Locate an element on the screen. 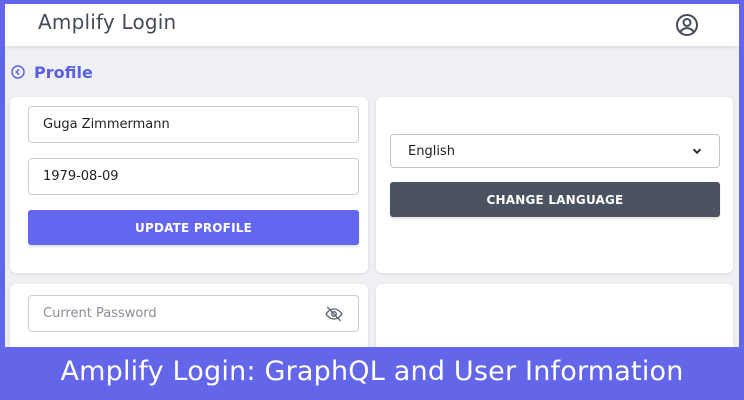 The width and height of the screenshot is (744, 400). password-card: Current Password is located at coordinates (189, 315).